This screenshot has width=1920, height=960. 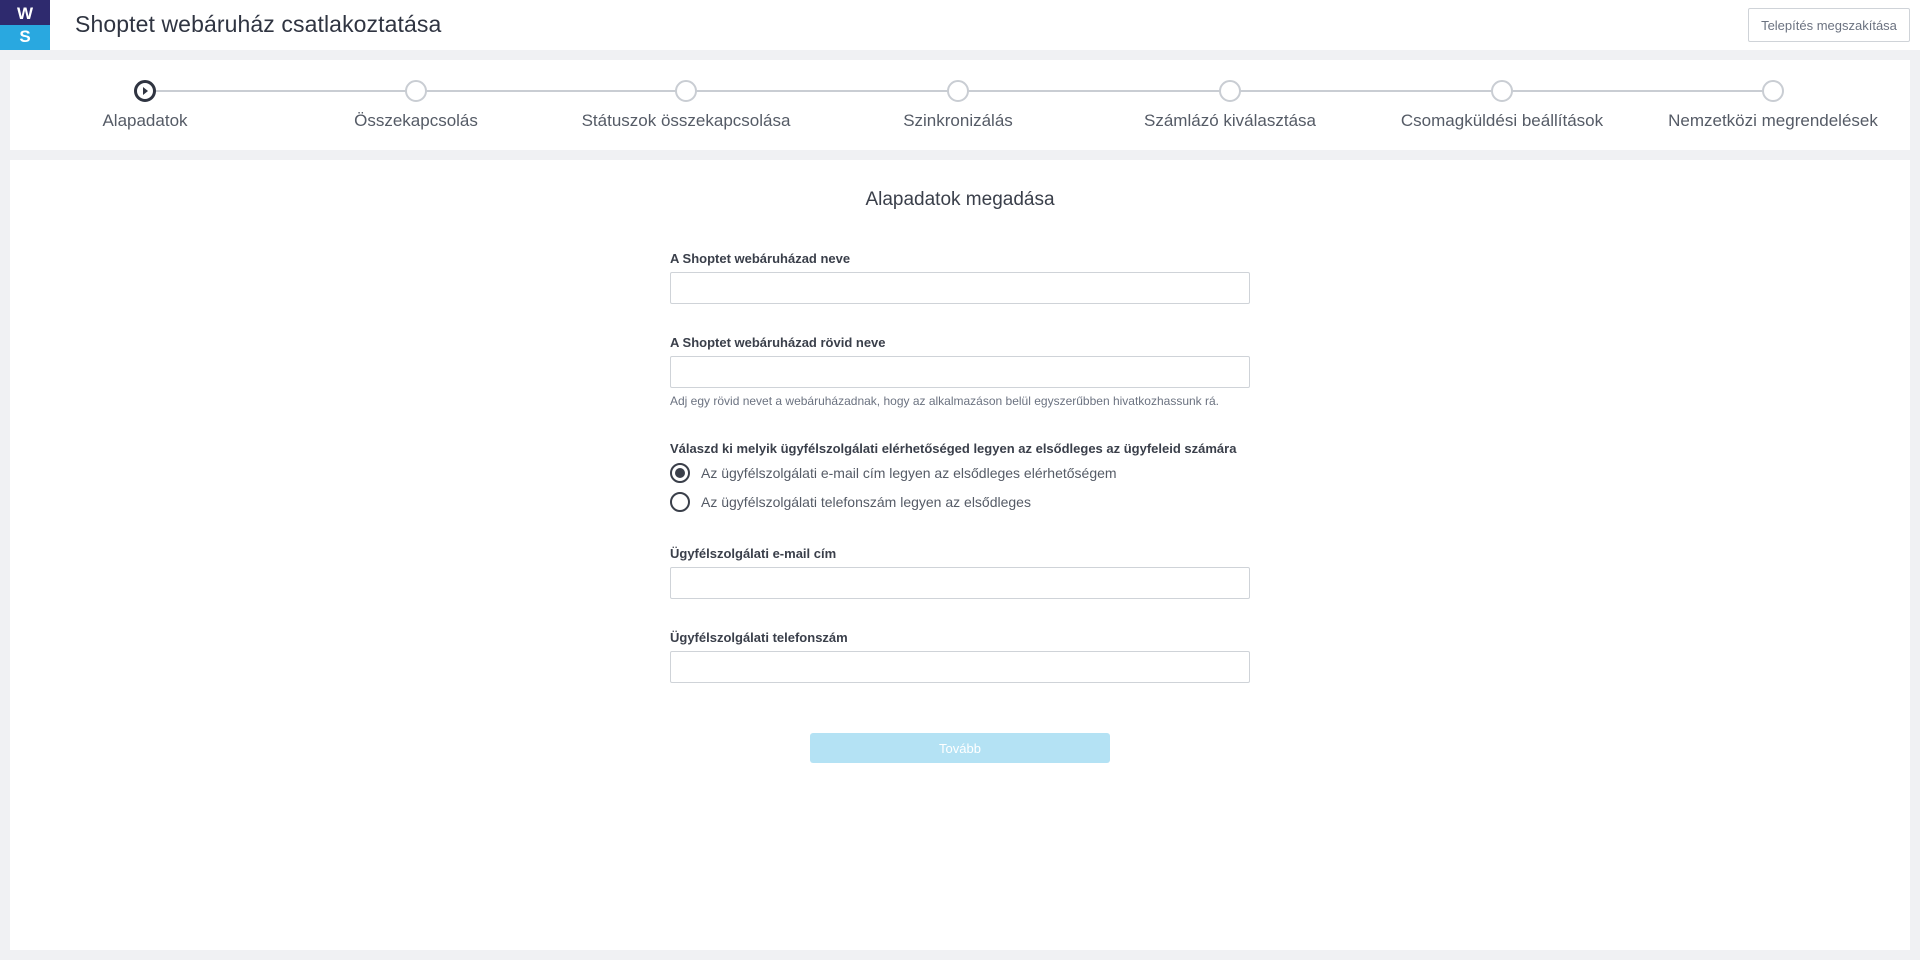 I want to click on radio-unchecked-icon, so click(x=680, y=502).